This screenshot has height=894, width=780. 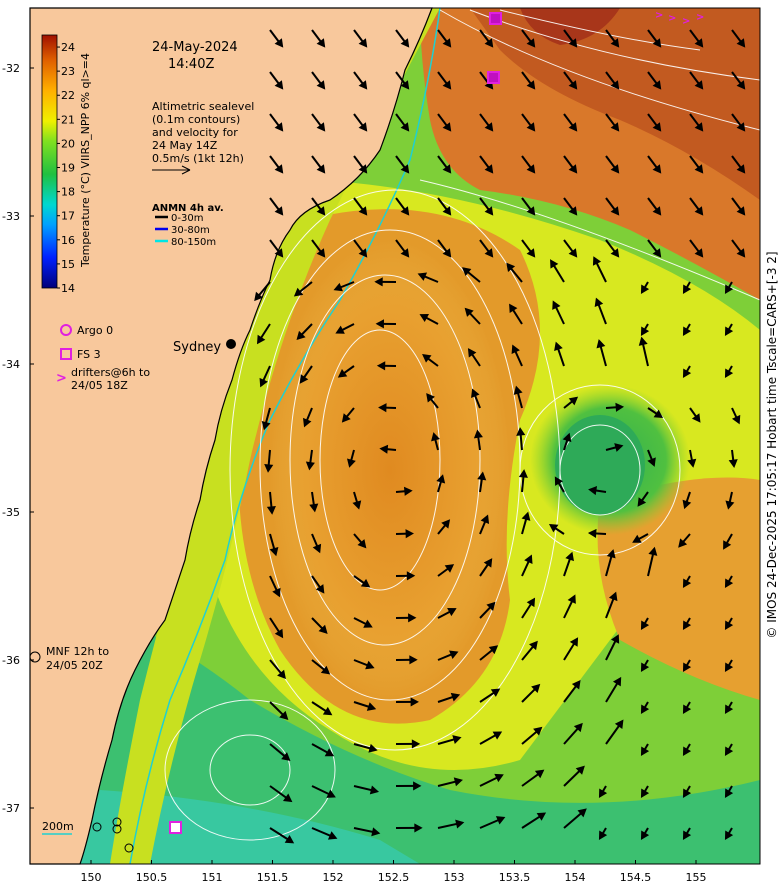 What do you see at coordinates (515, 877) in the screenshot?
I see `lon-tick-label: 153.5` at bounding box center [515, 877].